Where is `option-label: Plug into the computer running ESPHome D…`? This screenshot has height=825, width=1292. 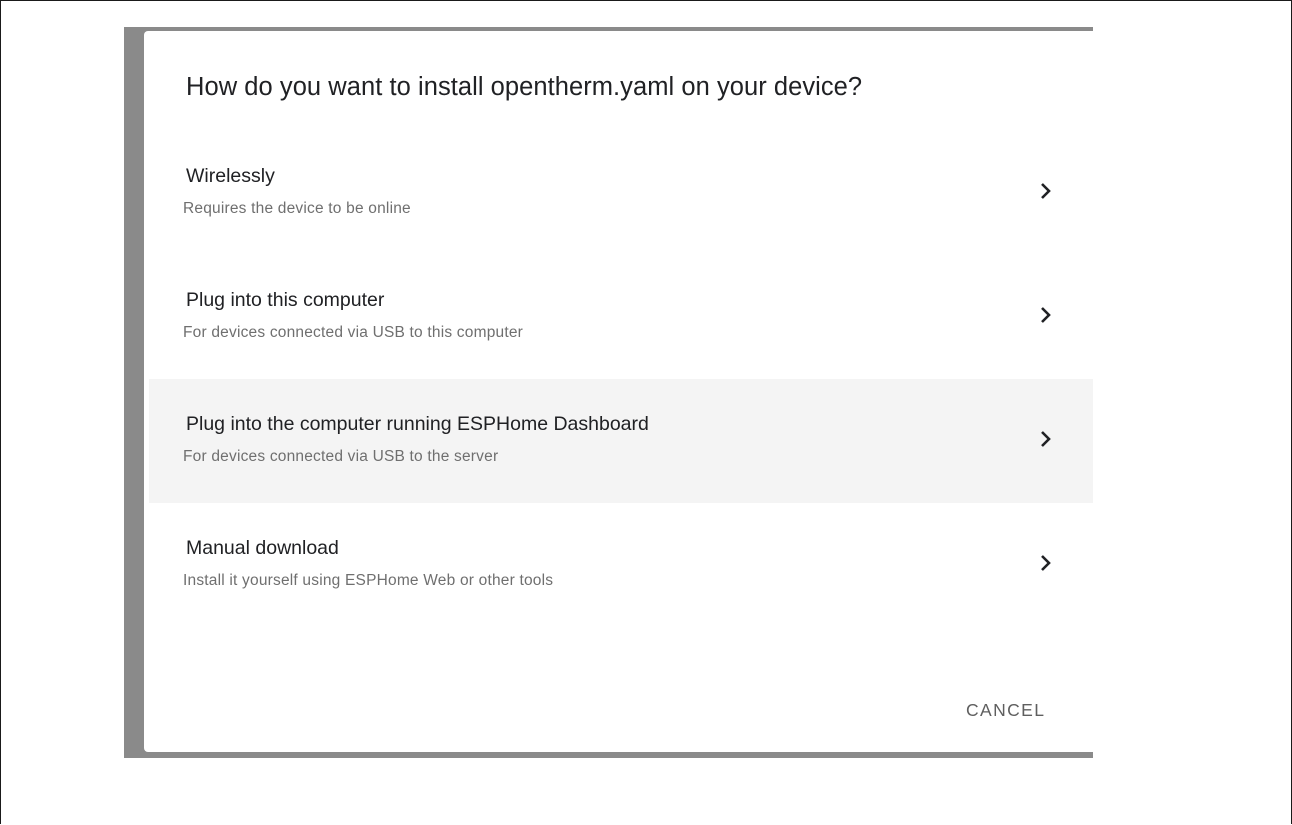 option-label: Plug into the computer running ESPHome D… is located at coordinates (417, 424).